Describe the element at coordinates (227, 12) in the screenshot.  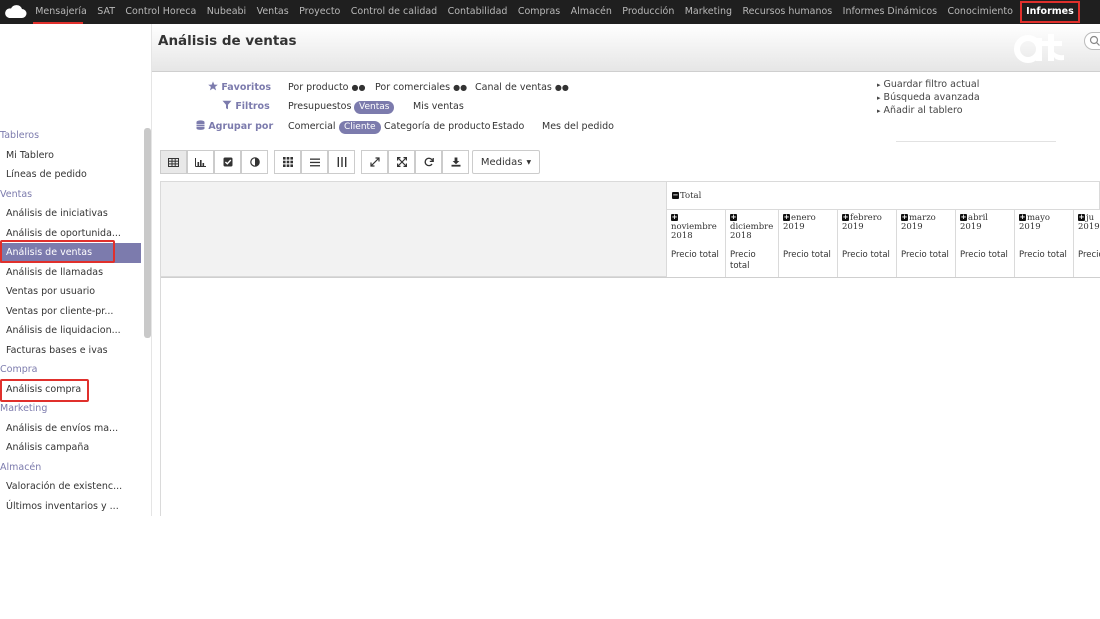
I see `menu-item-nubeabi: Nubeabi` at that location.